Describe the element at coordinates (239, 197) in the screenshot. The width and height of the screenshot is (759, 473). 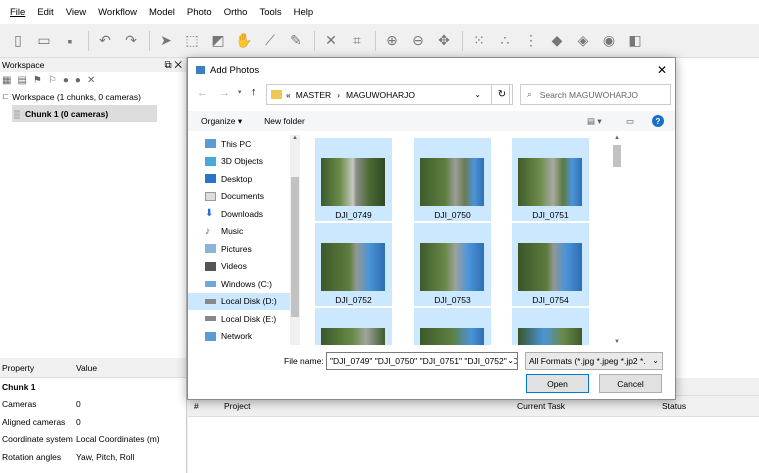
I see `nav-documents: Documents` at that location.